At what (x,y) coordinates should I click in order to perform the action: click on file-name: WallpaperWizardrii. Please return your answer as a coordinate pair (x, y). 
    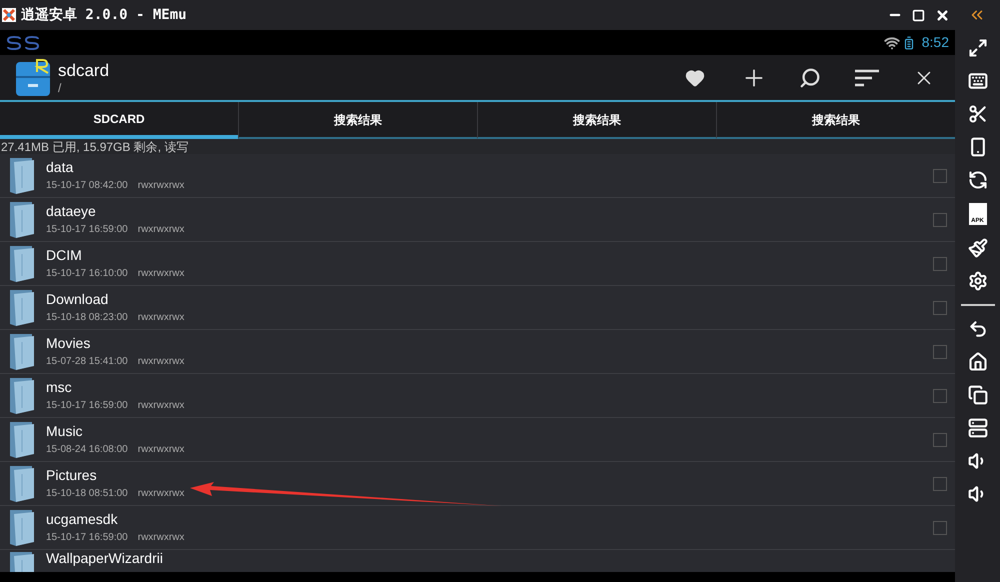
    Looking at the image, I should click on (105, 558).